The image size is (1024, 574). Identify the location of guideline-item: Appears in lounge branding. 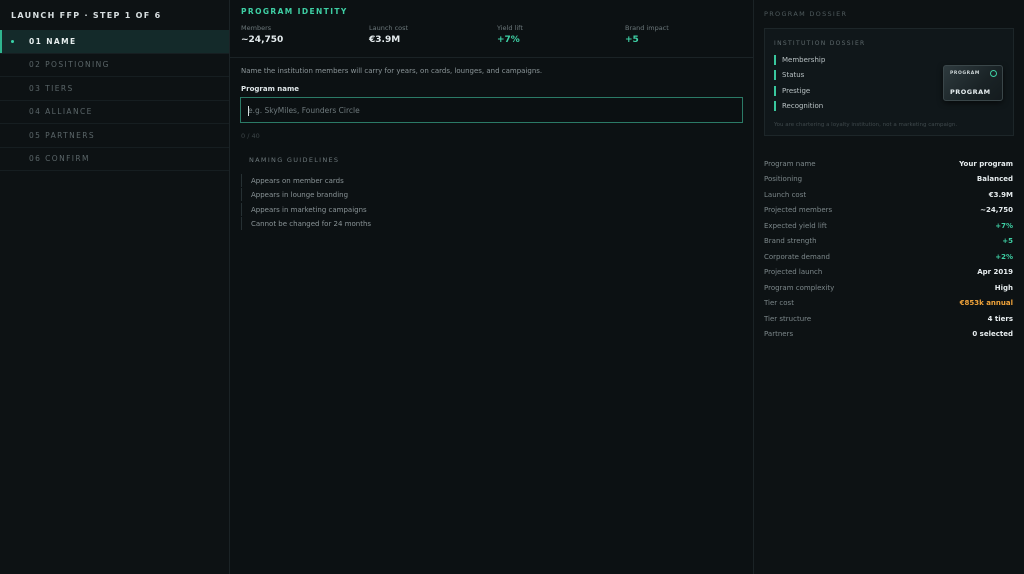
(341, 194).